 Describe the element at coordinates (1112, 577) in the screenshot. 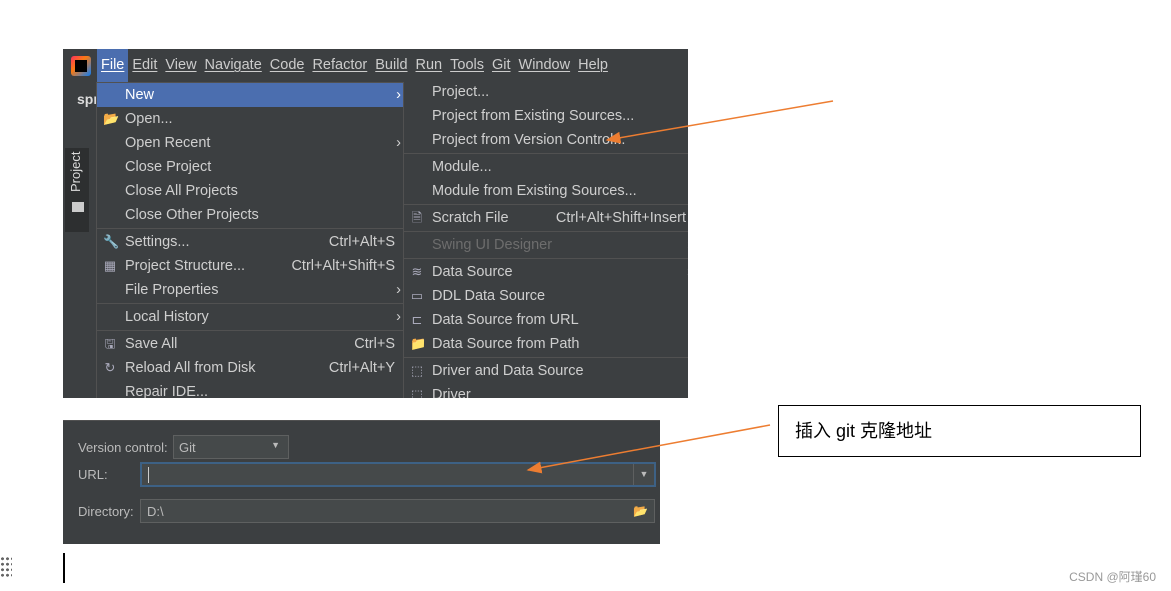

I see `watermark: CSDN @阿瑾60` at that location.